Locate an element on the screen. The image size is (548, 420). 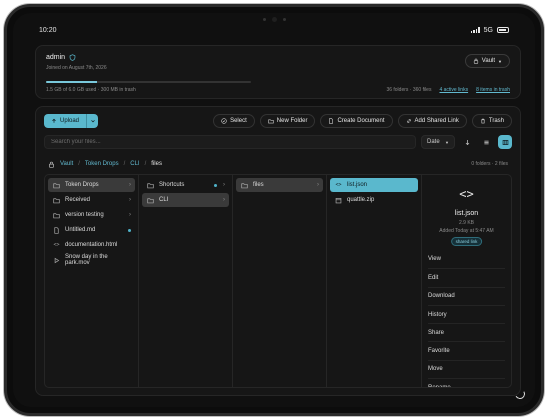
rename-action: Rename is located at coordinates (466, 382).